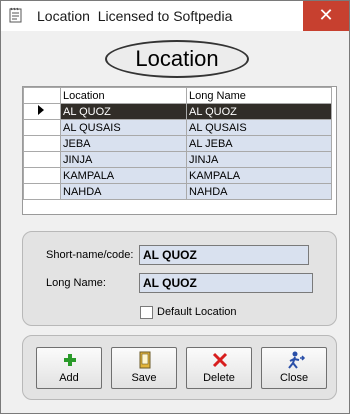 The width and height of the screenshot is (350, 414). I want to click on table-row: JEBA AL JEBA, so click(177, 143).